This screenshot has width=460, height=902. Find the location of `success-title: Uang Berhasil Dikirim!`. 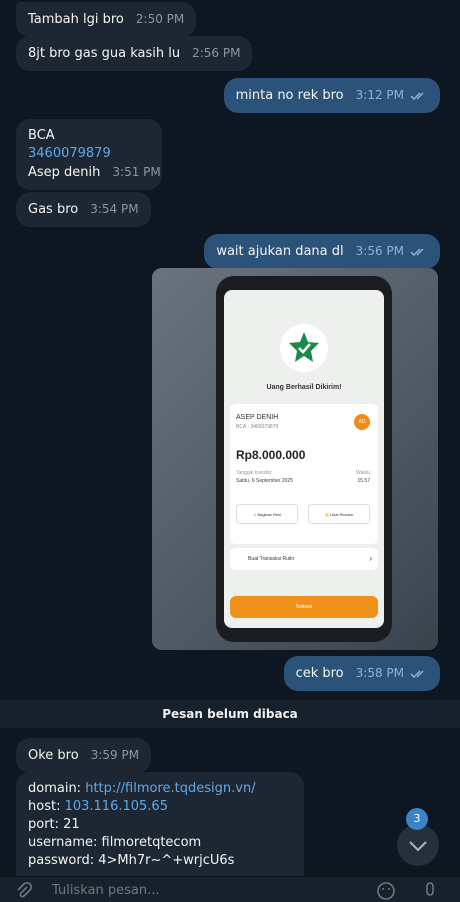

success-title: Uang Berhasil Dikirim! is located at coordinates (304, 387).